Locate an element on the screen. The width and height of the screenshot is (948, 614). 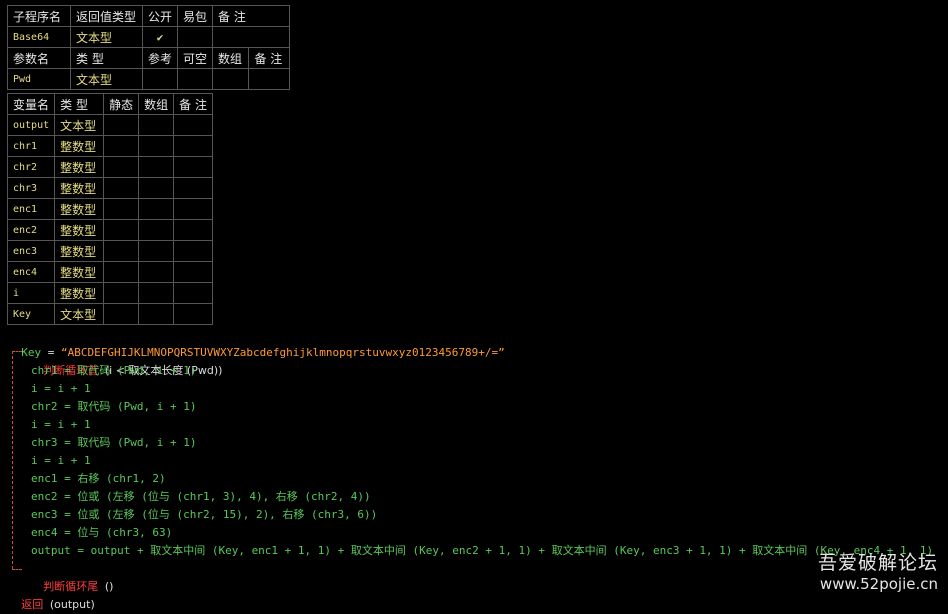
header-param-type: 类 型 is located at coordinates (106, 58).